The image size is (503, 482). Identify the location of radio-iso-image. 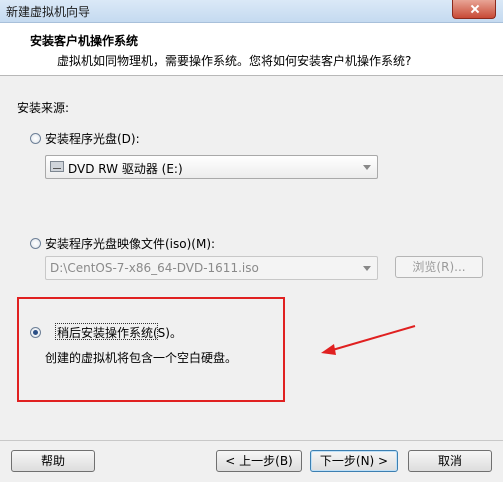
(35, 243).